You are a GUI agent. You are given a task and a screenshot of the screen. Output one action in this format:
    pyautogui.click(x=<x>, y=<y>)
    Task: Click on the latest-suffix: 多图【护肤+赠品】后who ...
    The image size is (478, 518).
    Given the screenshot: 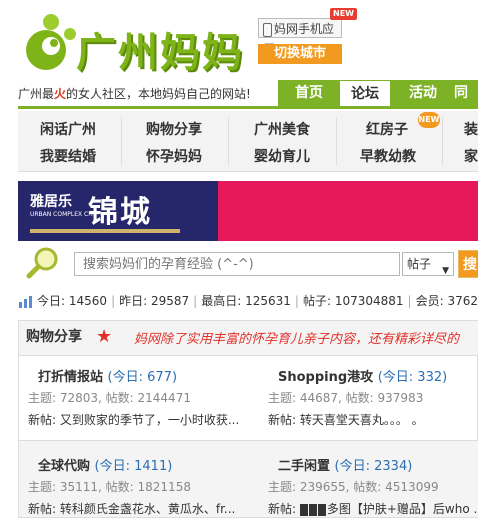 What is the action you would take?
    pyautogui.click(x=402, y=509)
    